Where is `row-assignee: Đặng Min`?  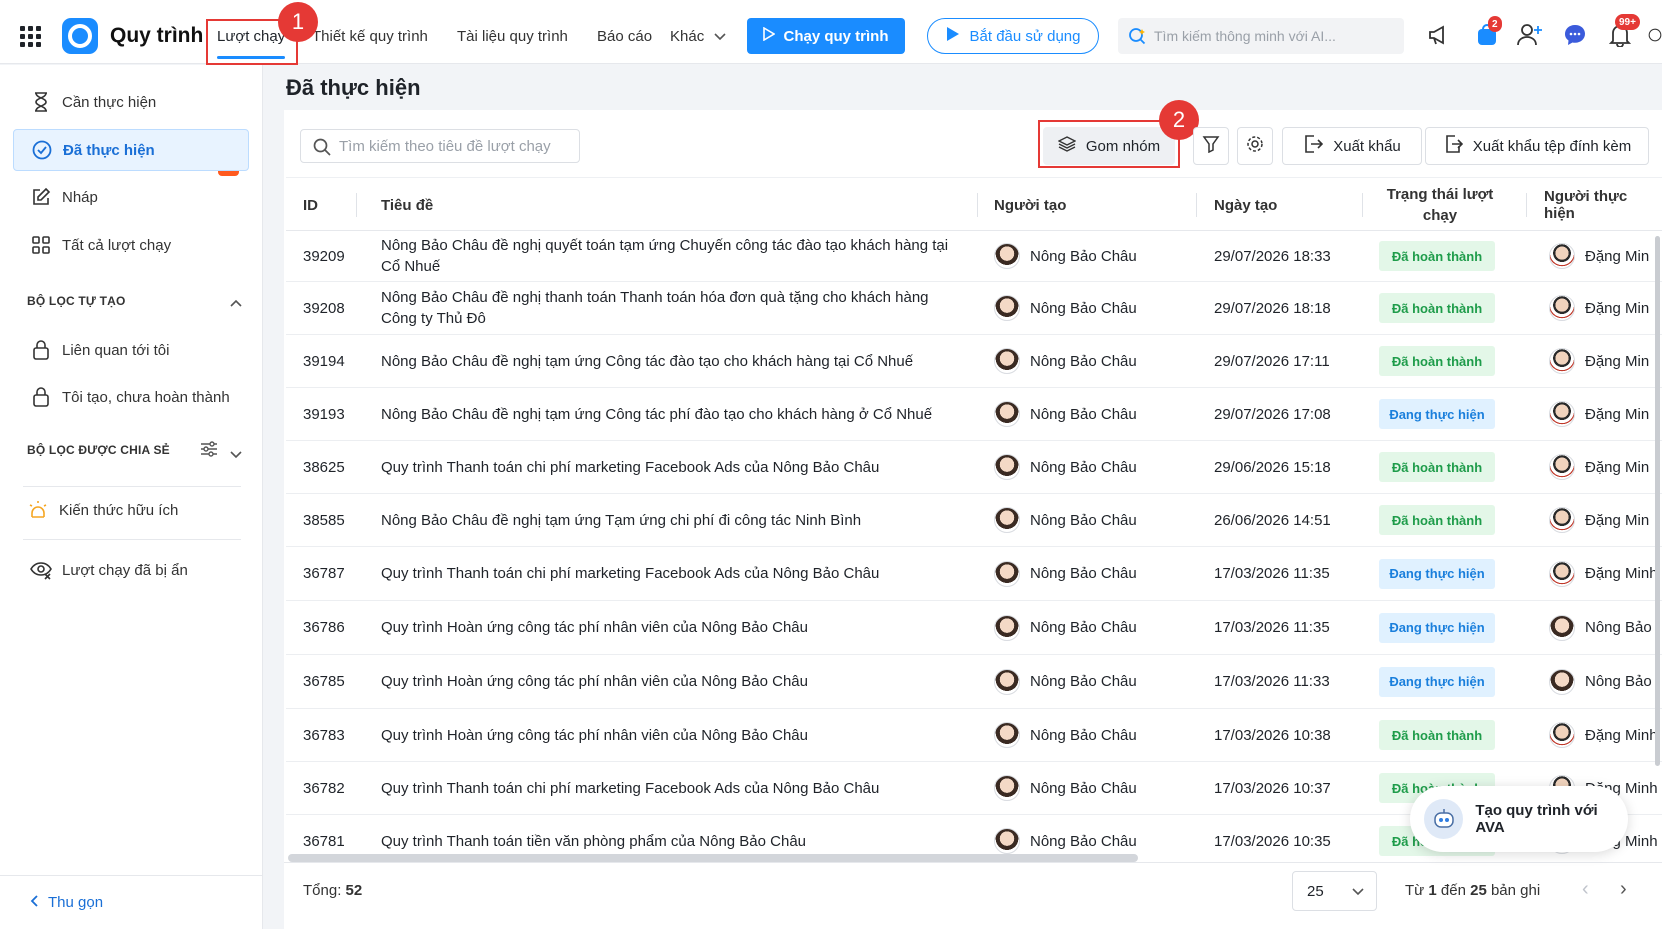 row-assignee: Đặng Min is located at coordinates (1605, 308).